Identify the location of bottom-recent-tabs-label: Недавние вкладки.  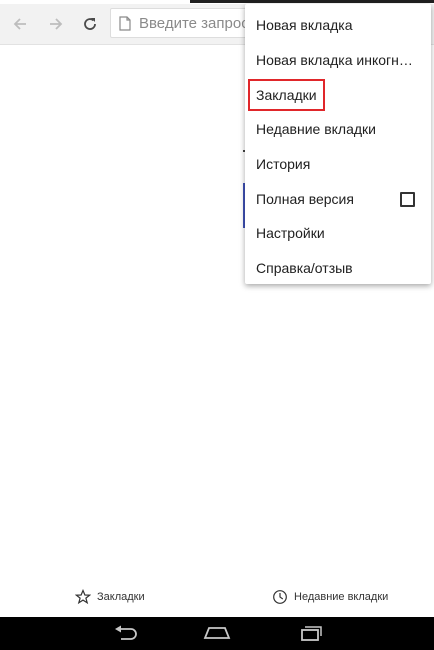
(341, 597).